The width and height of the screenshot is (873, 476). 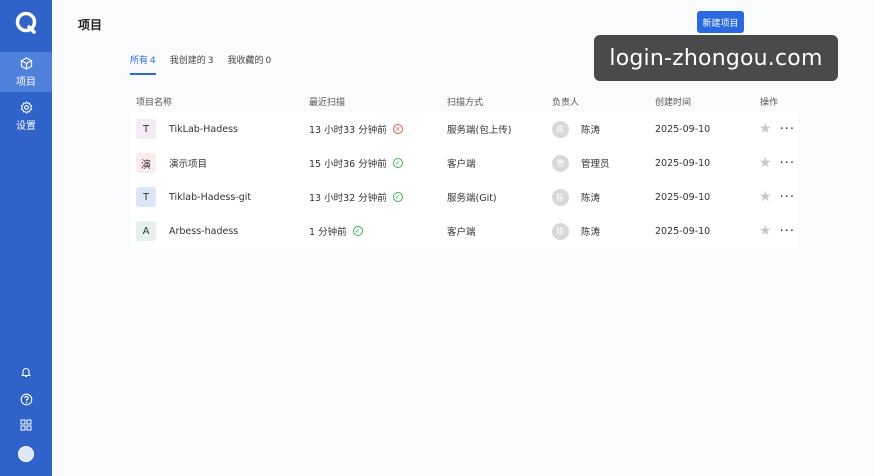 What do you see at coordinates (26, 72) in the screenshot?
I see `sidebar-item-projects: 项目` at bounding box center [26, 72].